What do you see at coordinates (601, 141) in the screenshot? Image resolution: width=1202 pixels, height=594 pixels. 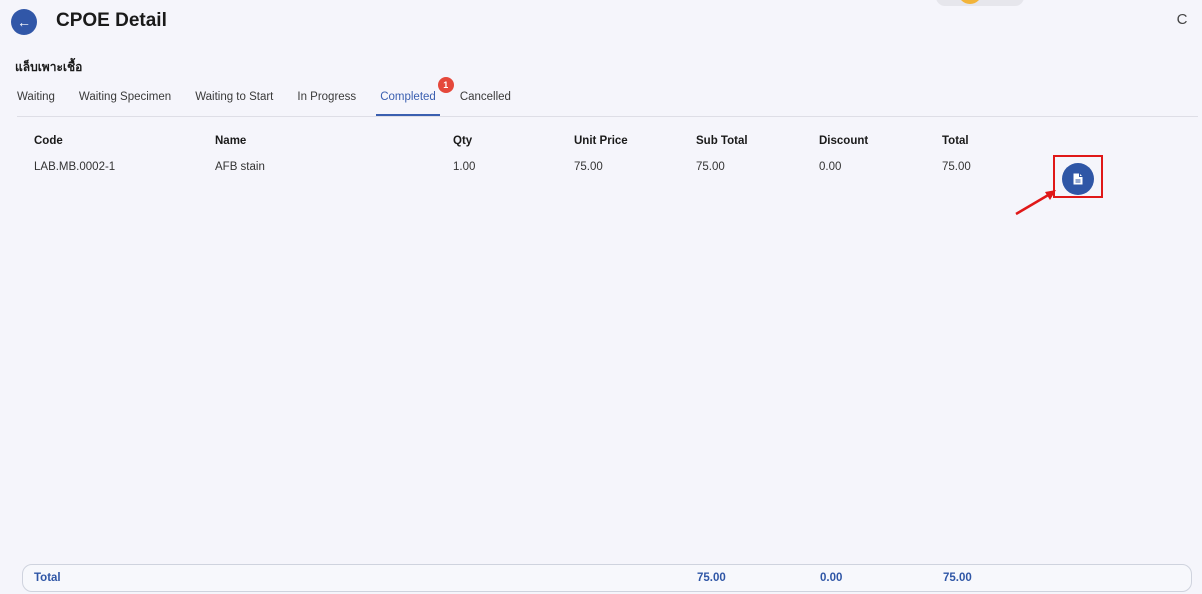 I see `column-header-unit-price: Unit Price` at bounding box center [601, 141].